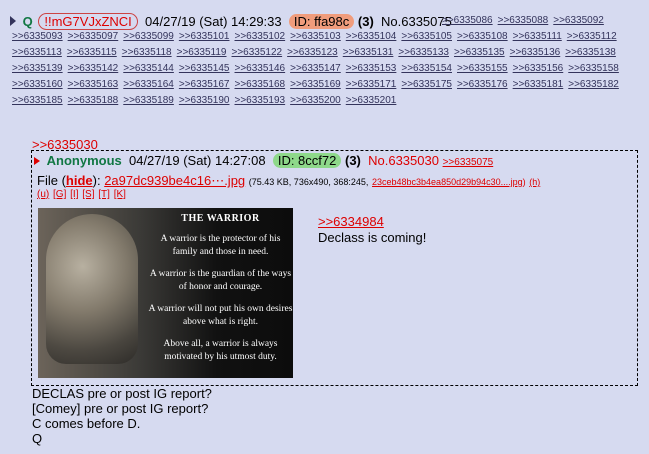 This screenshot has height=454, width=649. I want to click on backlinks-row: >>6335086 >>6335088 >>6335092, so click(542, 21).